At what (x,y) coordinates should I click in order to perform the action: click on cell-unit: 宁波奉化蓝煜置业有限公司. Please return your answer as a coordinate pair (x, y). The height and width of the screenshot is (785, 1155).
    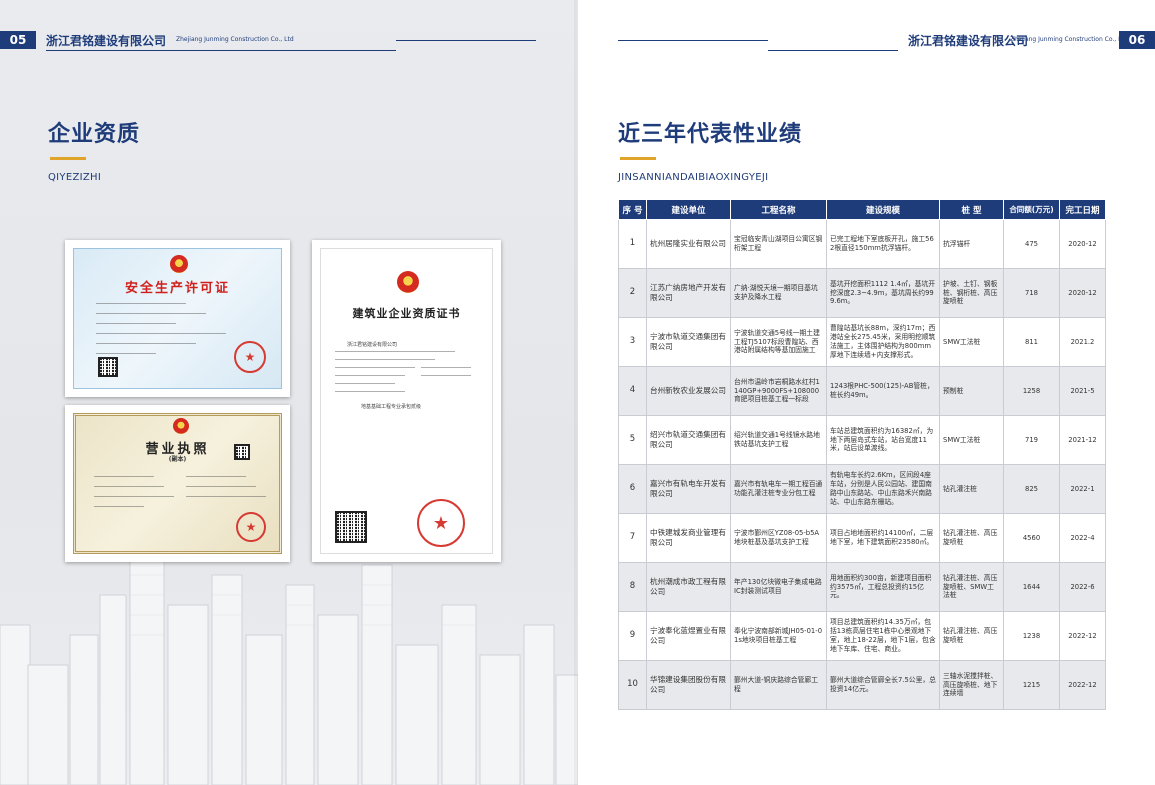
    Looking at the image, I should click on (688, 636).